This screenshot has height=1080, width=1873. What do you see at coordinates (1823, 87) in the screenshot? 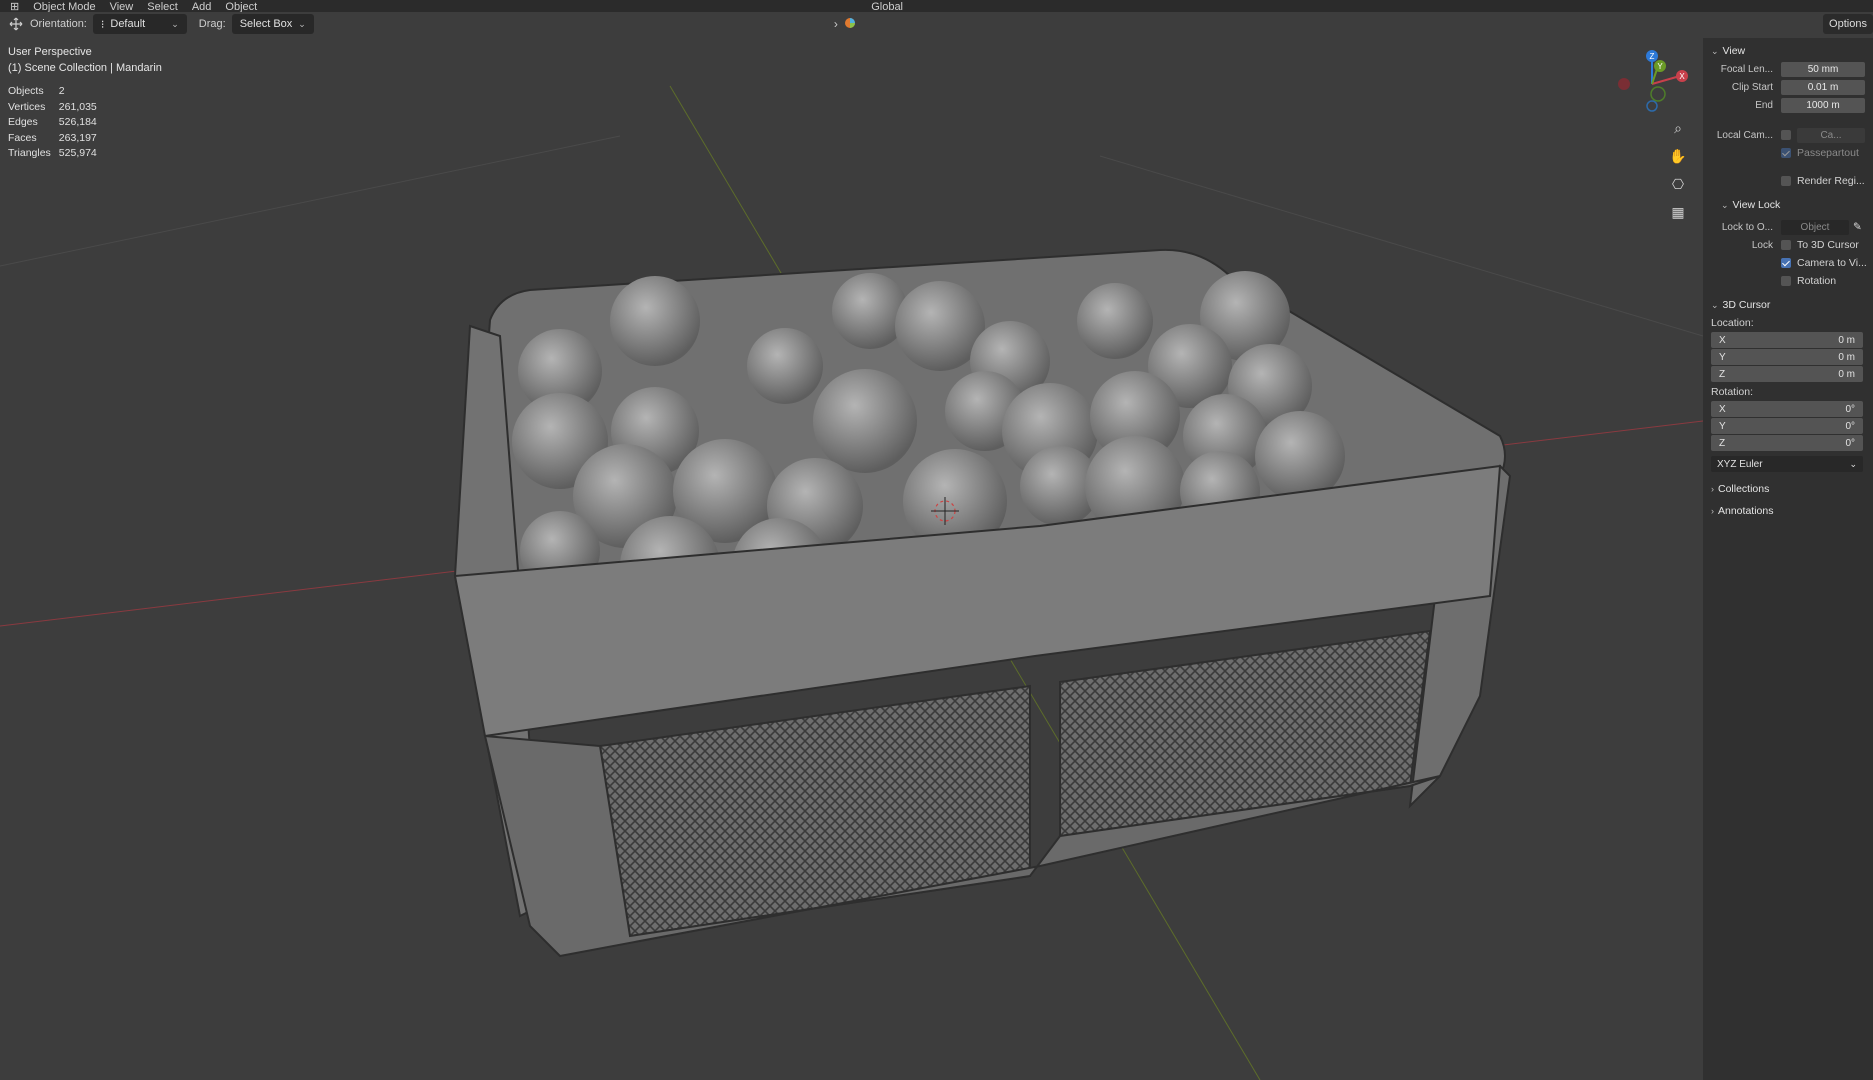
I see `clip-start-field: 0.01 m` at bounding box center [1823, 87].